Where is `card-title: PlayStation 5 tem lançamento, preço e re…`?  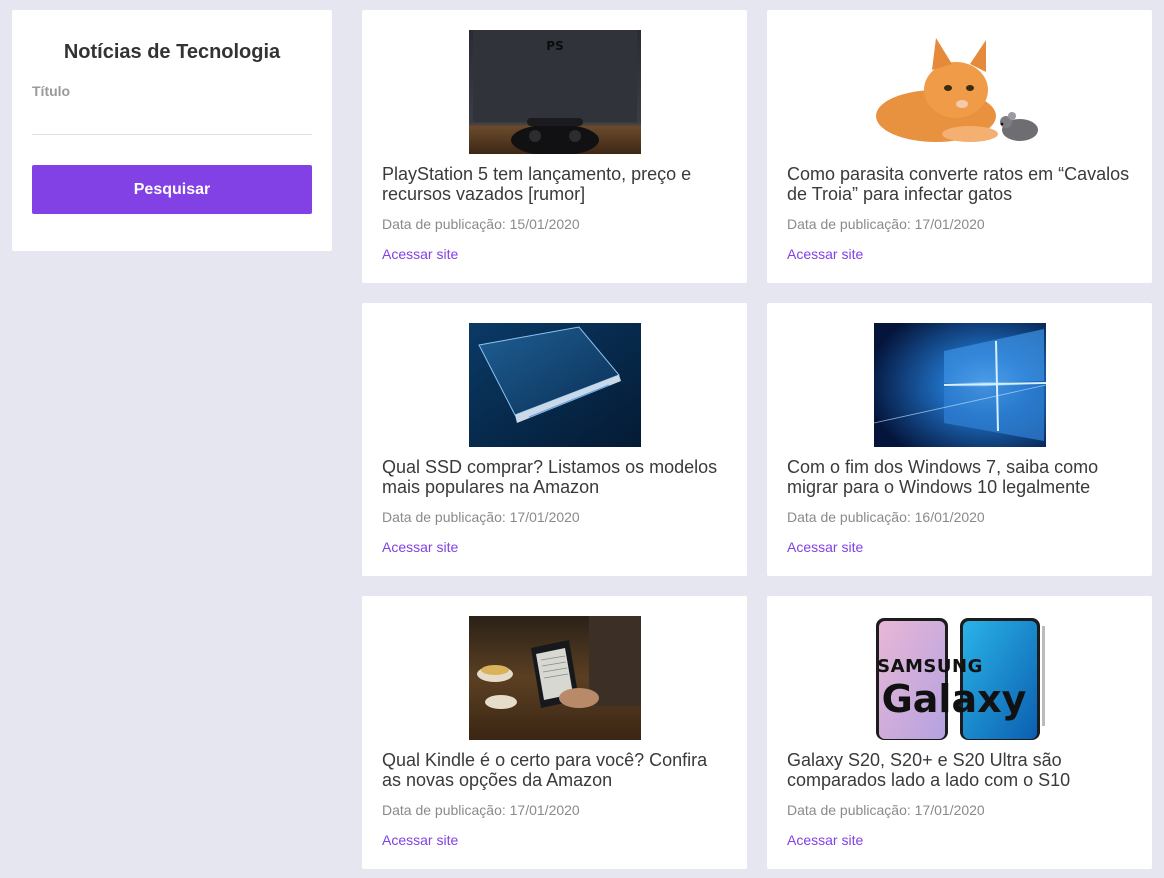
card-title: PlayStation 5 tem lançamento, preço e re… is located at coordinates (537, 184).